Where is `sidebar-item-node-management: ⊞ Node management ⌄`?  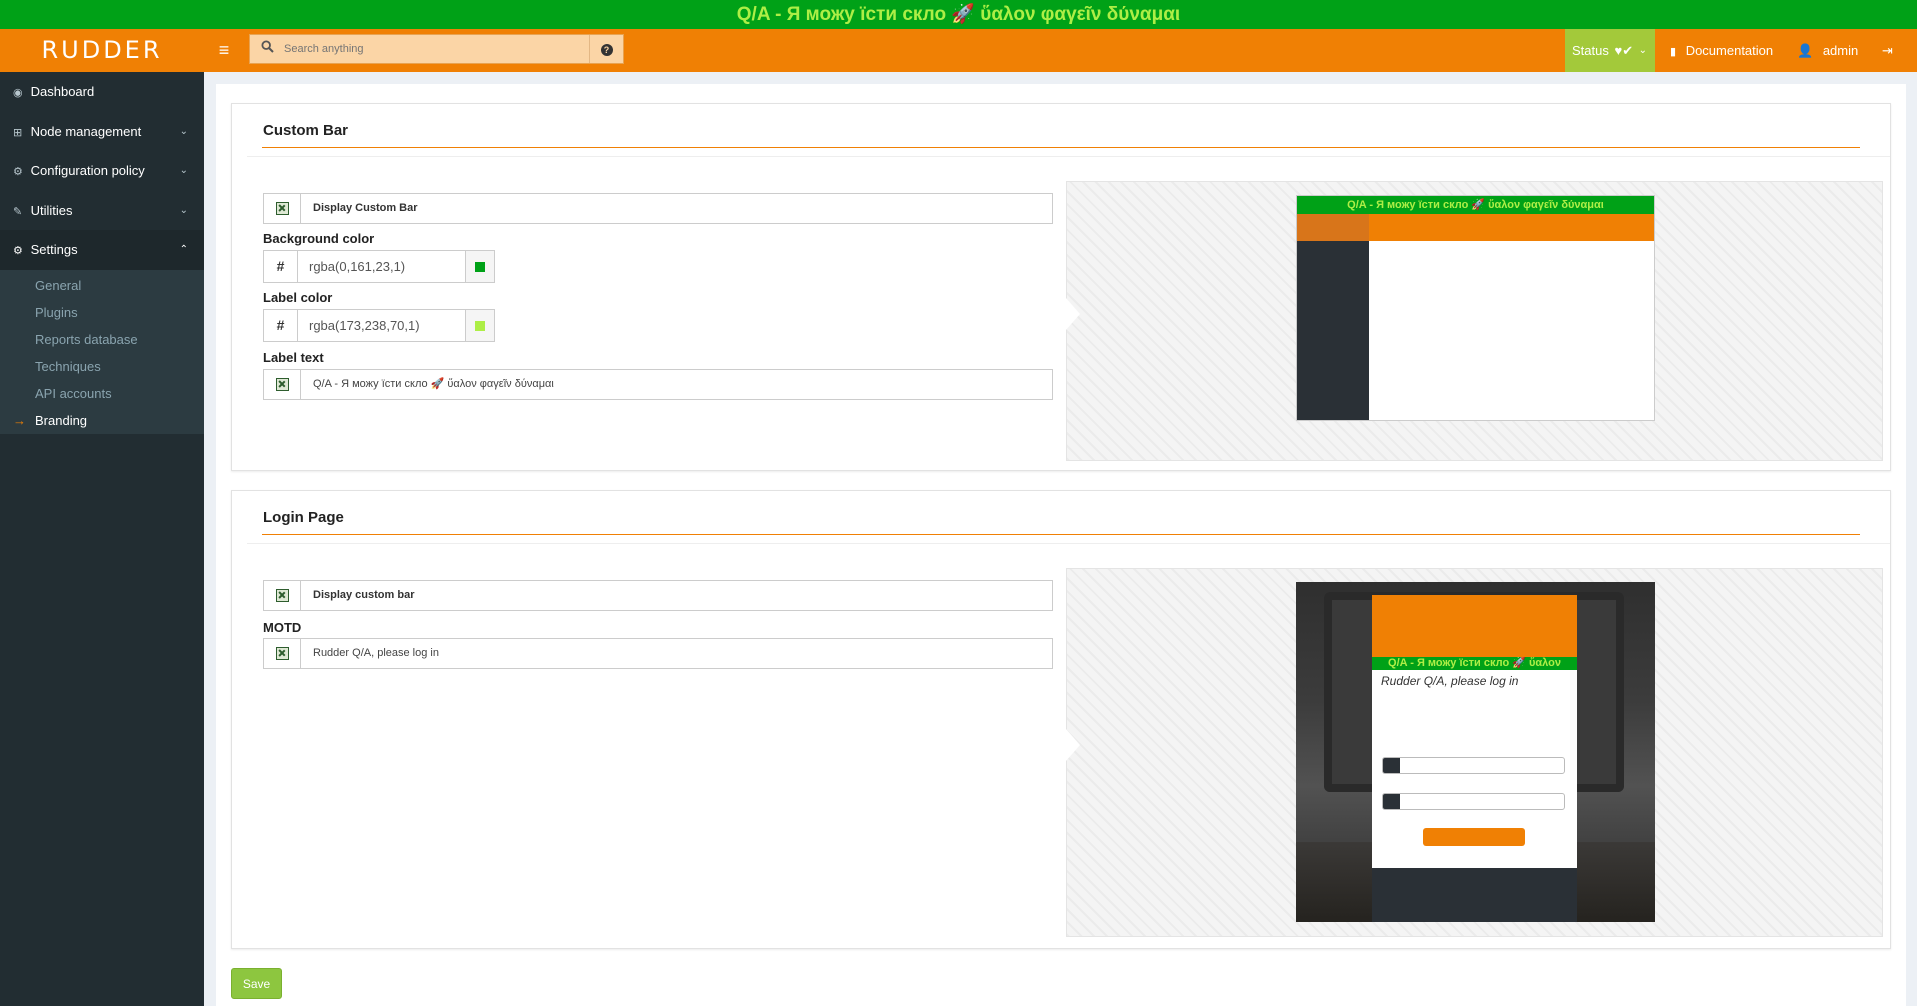 sidebar-item-node-management: ⊞ Node management ⌄ is located at coordinates (102, 132).